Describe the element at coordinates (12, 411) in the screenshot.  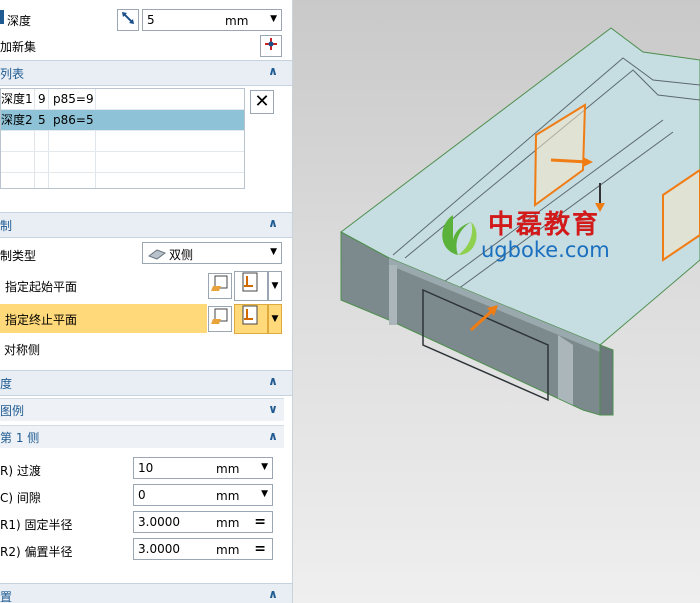
I see `legend-title: 图例` at that location.